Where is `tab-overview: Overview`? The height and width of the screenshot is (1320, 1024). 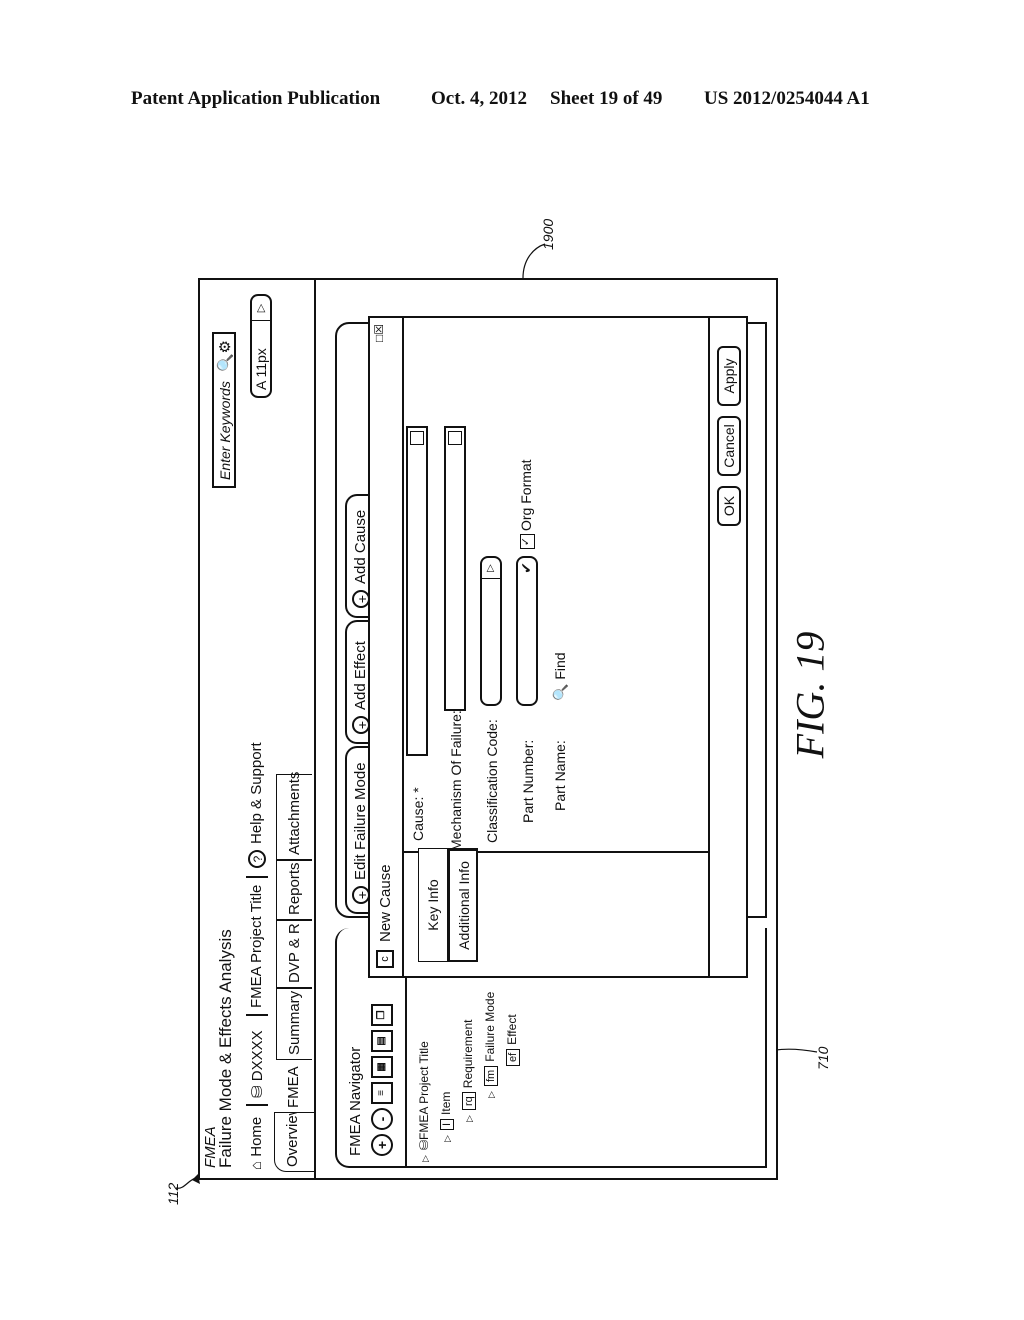 tab-overview: Overview is located at coordinates (294, 1138).